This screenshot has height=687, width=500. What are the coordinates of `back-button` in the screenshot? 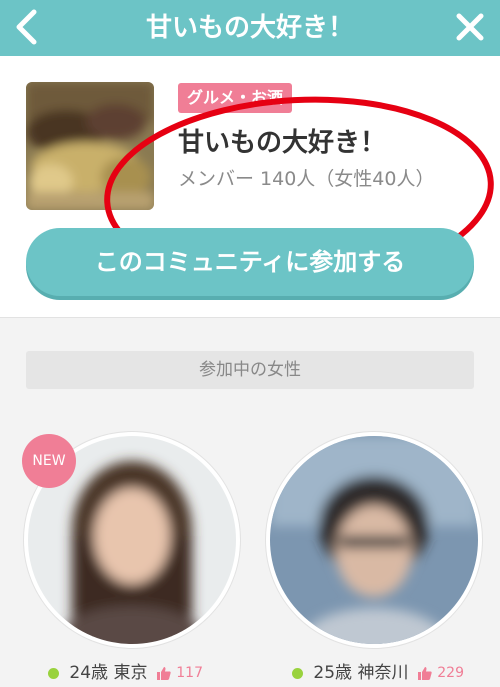 It's located at (28, 27).